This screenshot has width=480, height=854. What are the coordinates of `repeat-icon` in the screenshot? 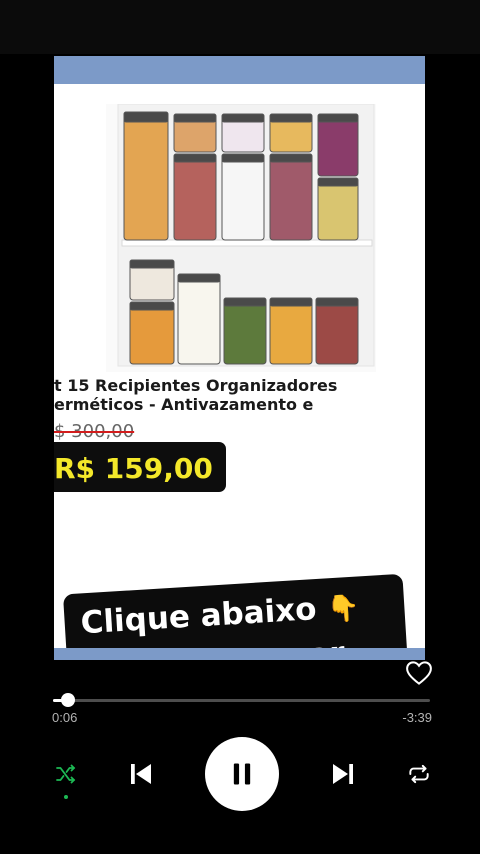 It's located at (419, 774).